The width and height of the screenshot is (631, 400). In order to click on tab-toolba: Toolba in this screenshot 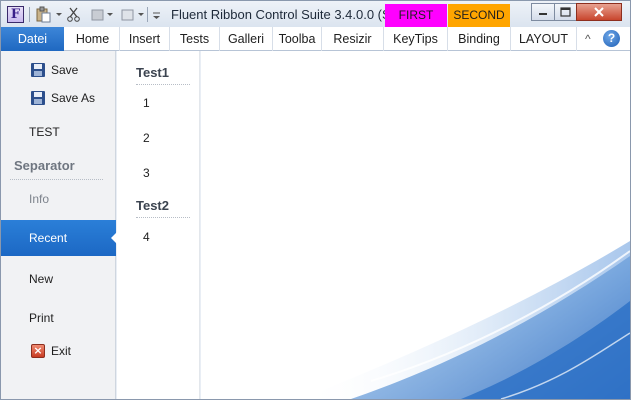, I will do `click(297, 39)`.